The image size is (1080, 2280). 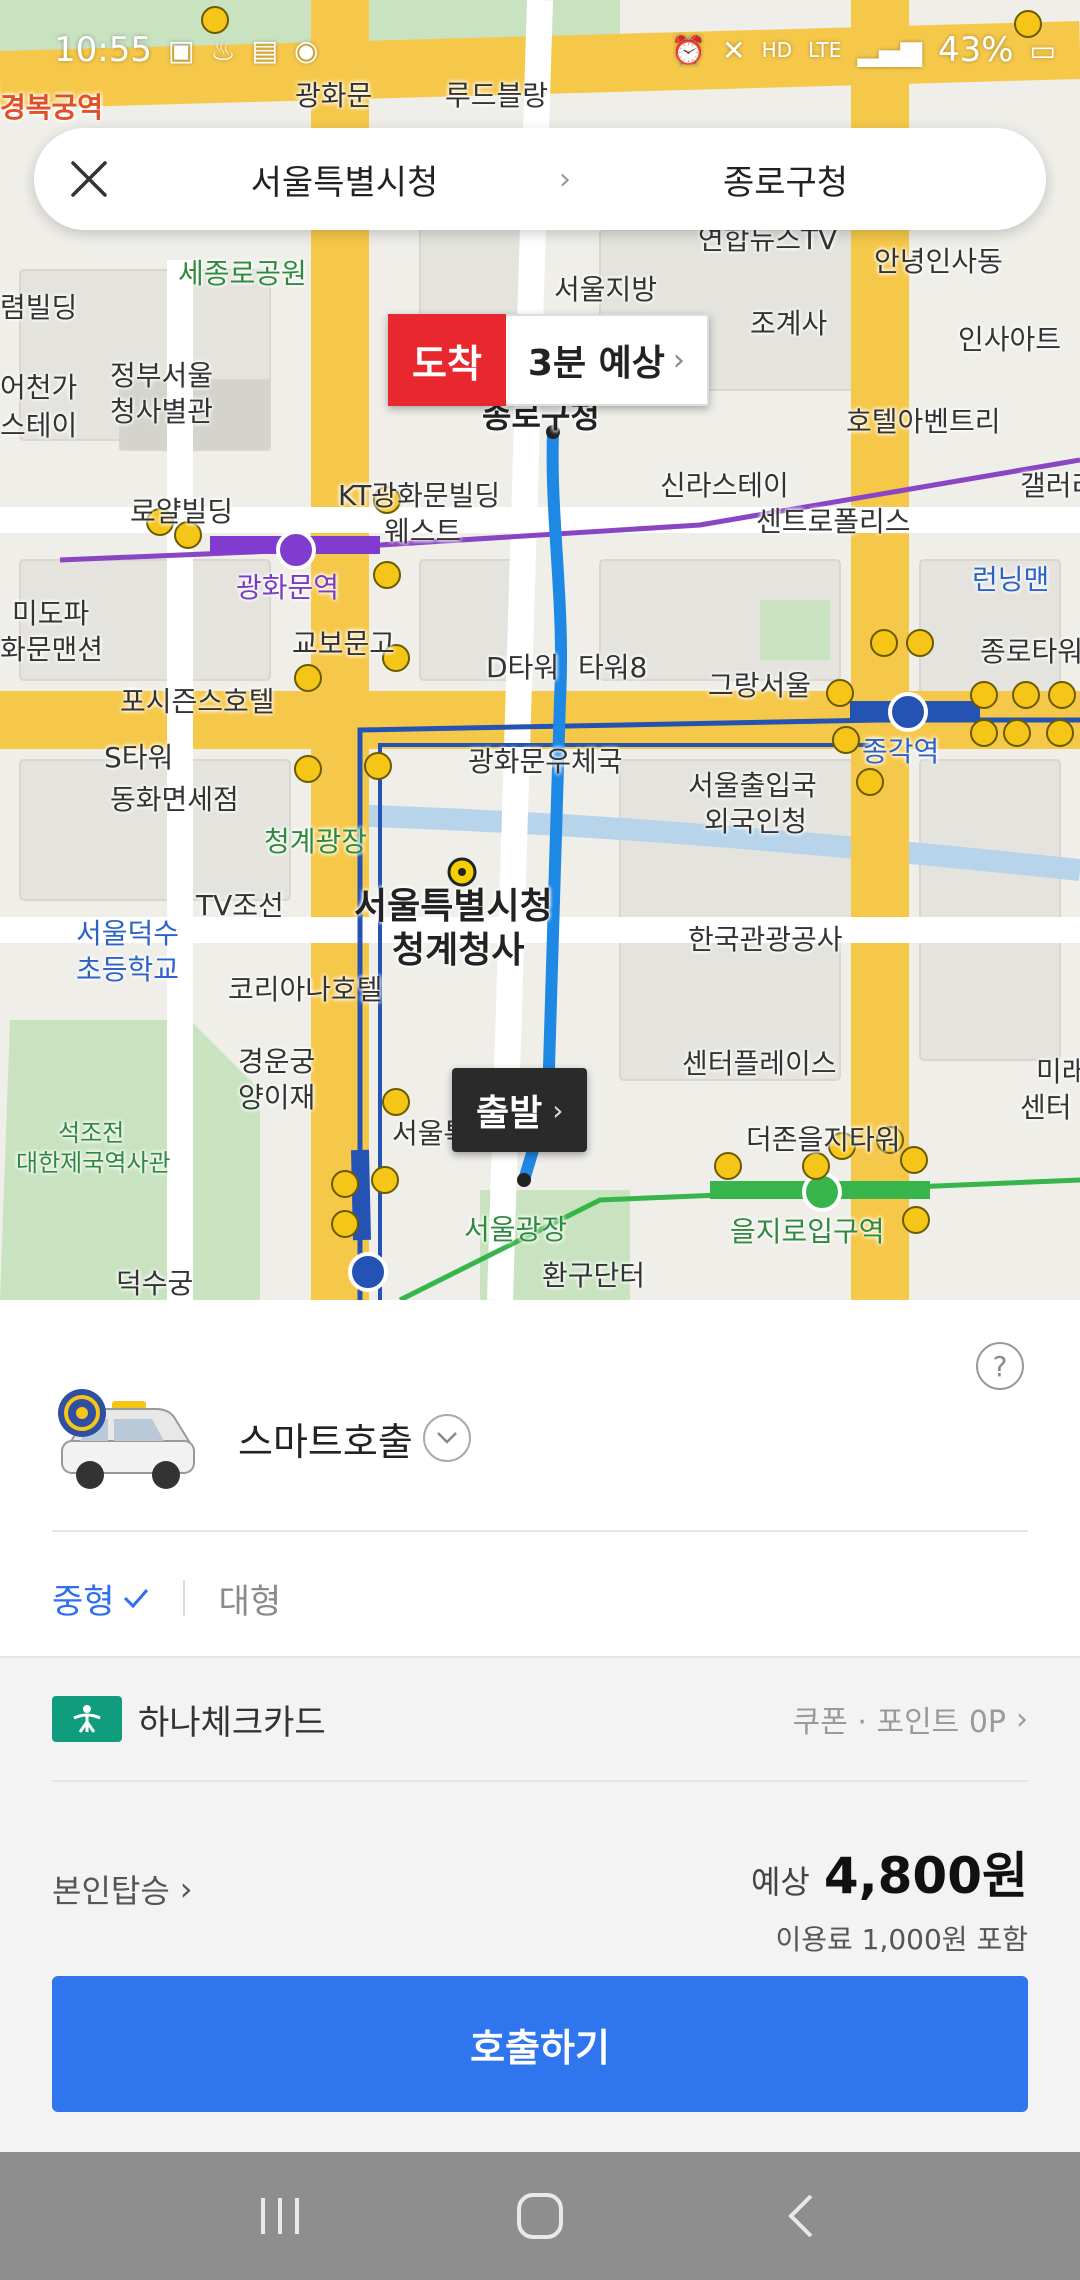 What do you see at coordinates (823, 1139) in the screenshot?
I see `map-label: 더존을지타워` at bounding box center [823, 1139].